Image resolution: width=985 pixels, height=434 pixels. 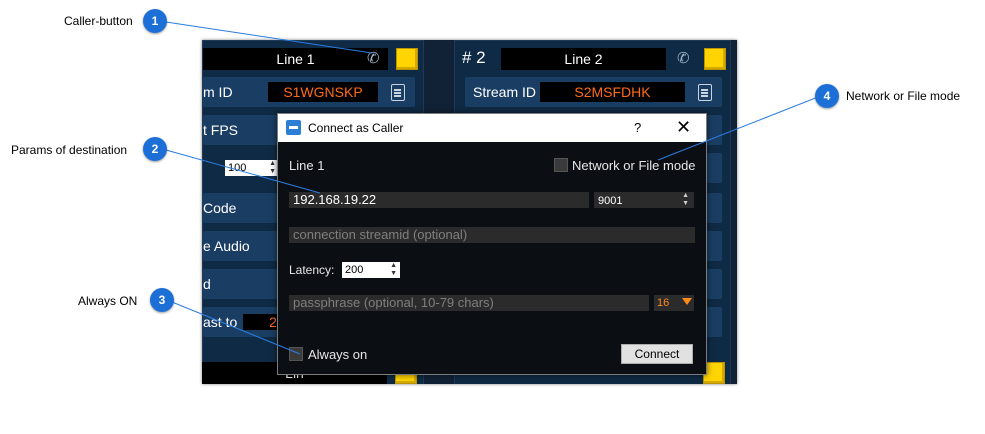 I want to click on annotation-label-2: Params of destination, so click(x=69, y=150).